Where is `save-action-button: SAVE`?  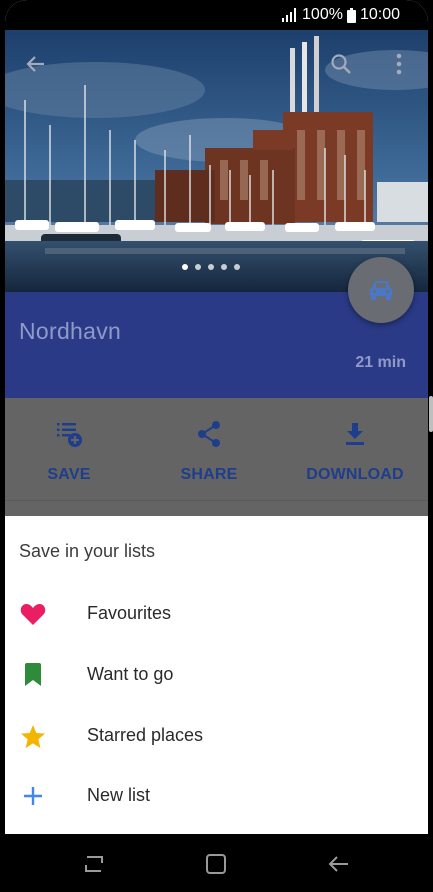 save-action-button: SAVE is located at coordinates (69, 451).